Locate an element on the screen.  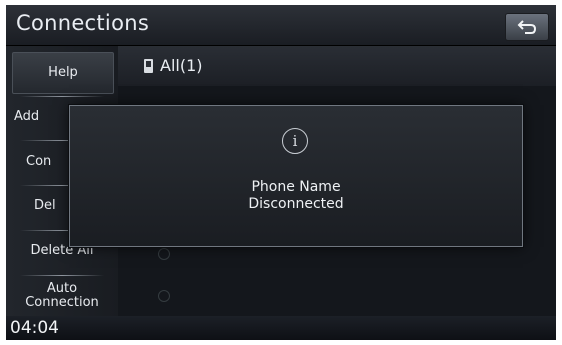
popup-line-device-name: Phone Name is located at coordinates (296, 187).